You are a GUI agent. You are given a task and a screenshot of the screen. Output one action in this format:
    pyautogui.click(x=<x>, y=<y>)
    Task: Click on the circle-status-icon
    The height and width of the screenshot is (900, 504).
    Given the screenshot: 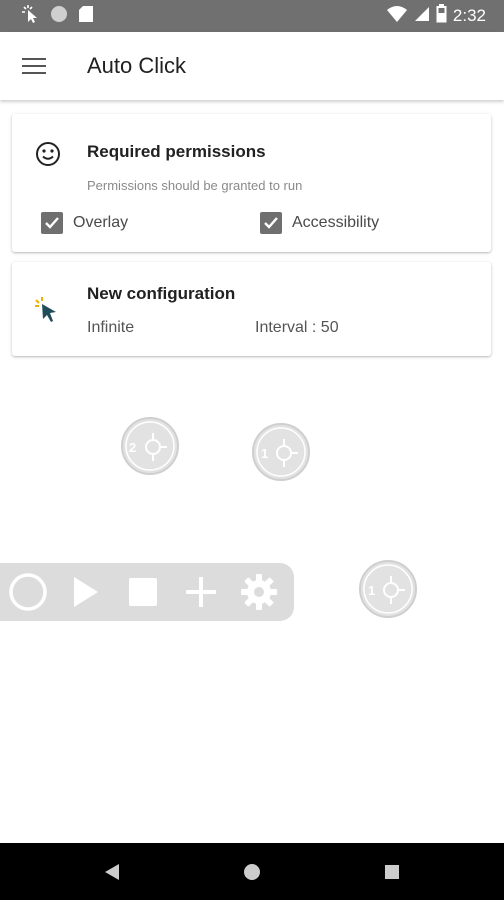 What is the action you would take?
    pyautogui.click(x=59, y=16)
    